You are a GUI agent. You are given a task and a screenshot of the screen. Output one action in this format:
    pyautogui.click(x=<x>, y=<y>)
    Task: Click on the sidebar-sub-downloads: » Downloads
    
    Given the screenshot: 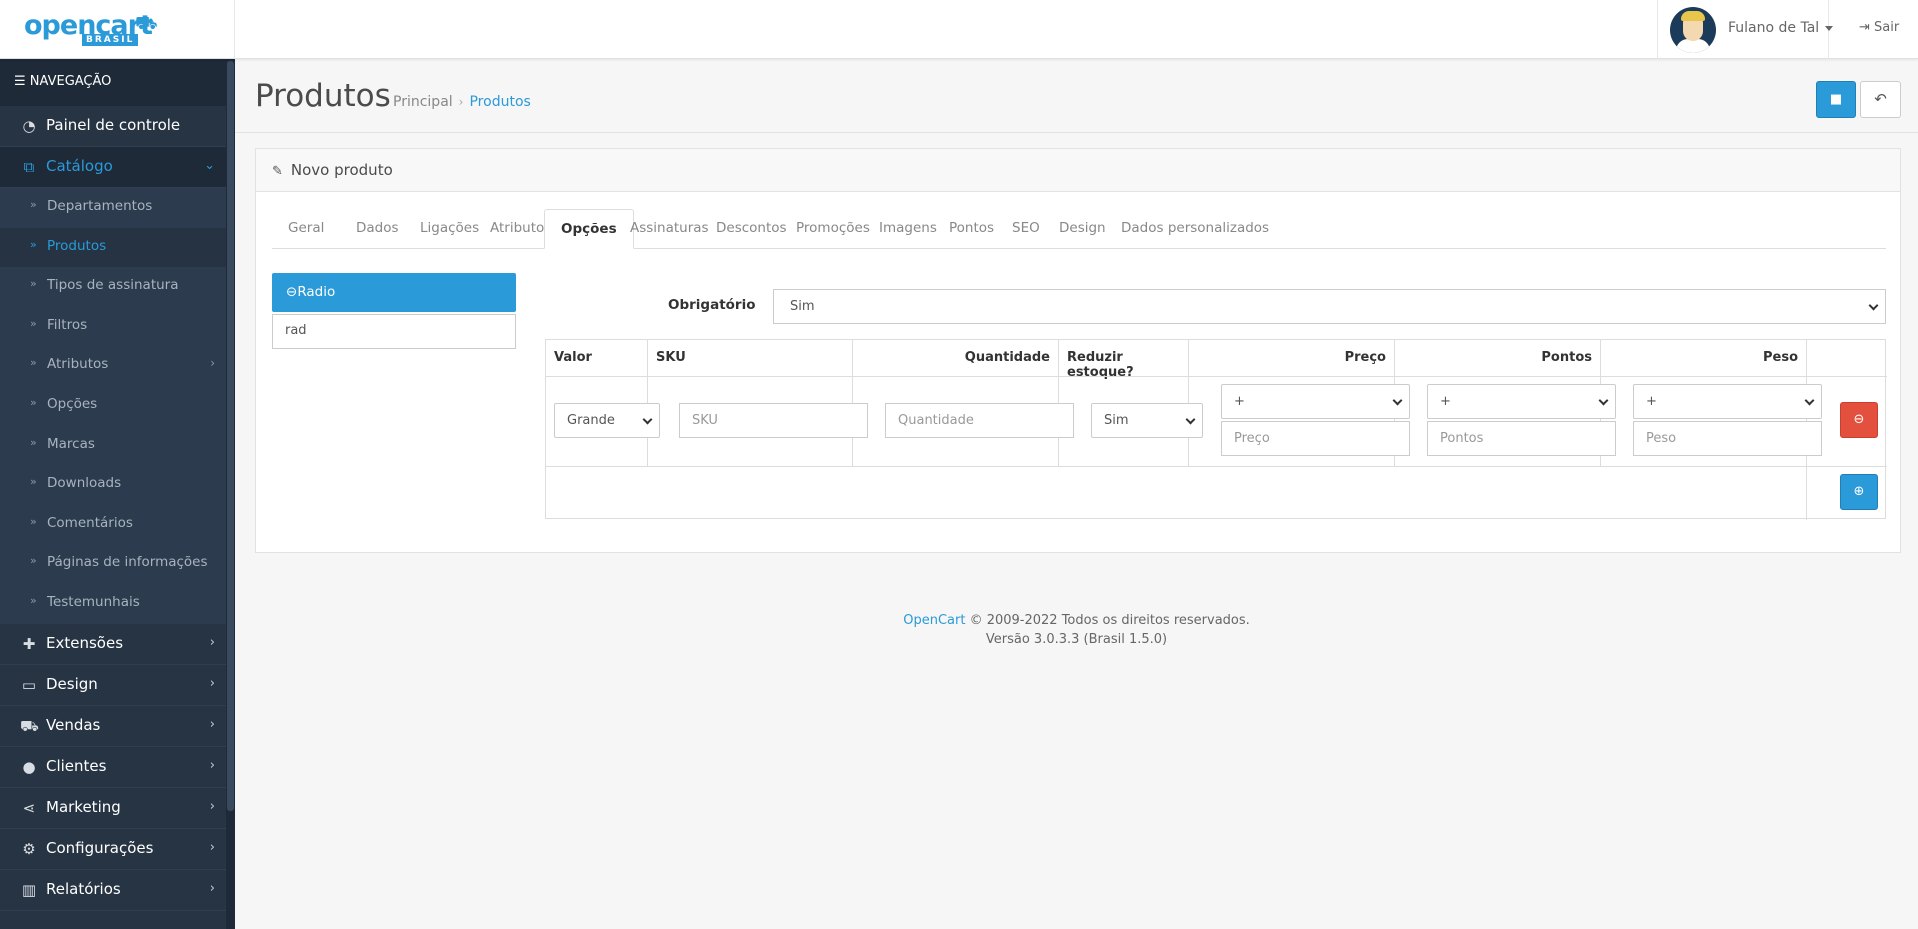 What is the action you would take?
    pyautogui.click(x=117, y=485)
    